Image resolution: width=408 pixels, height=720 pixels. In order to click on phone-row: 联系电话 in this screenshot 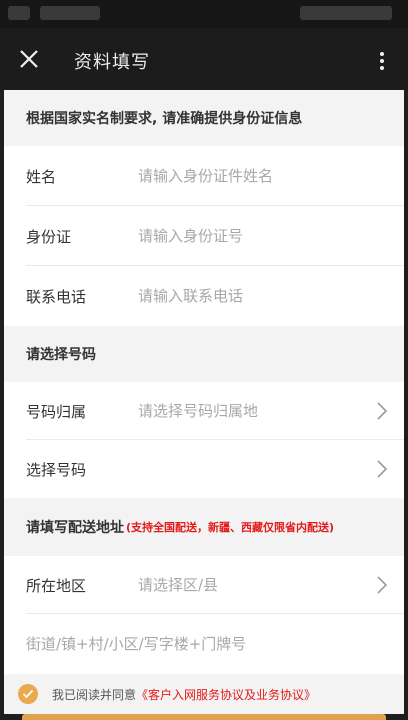, I will do `click(204, 296)`.